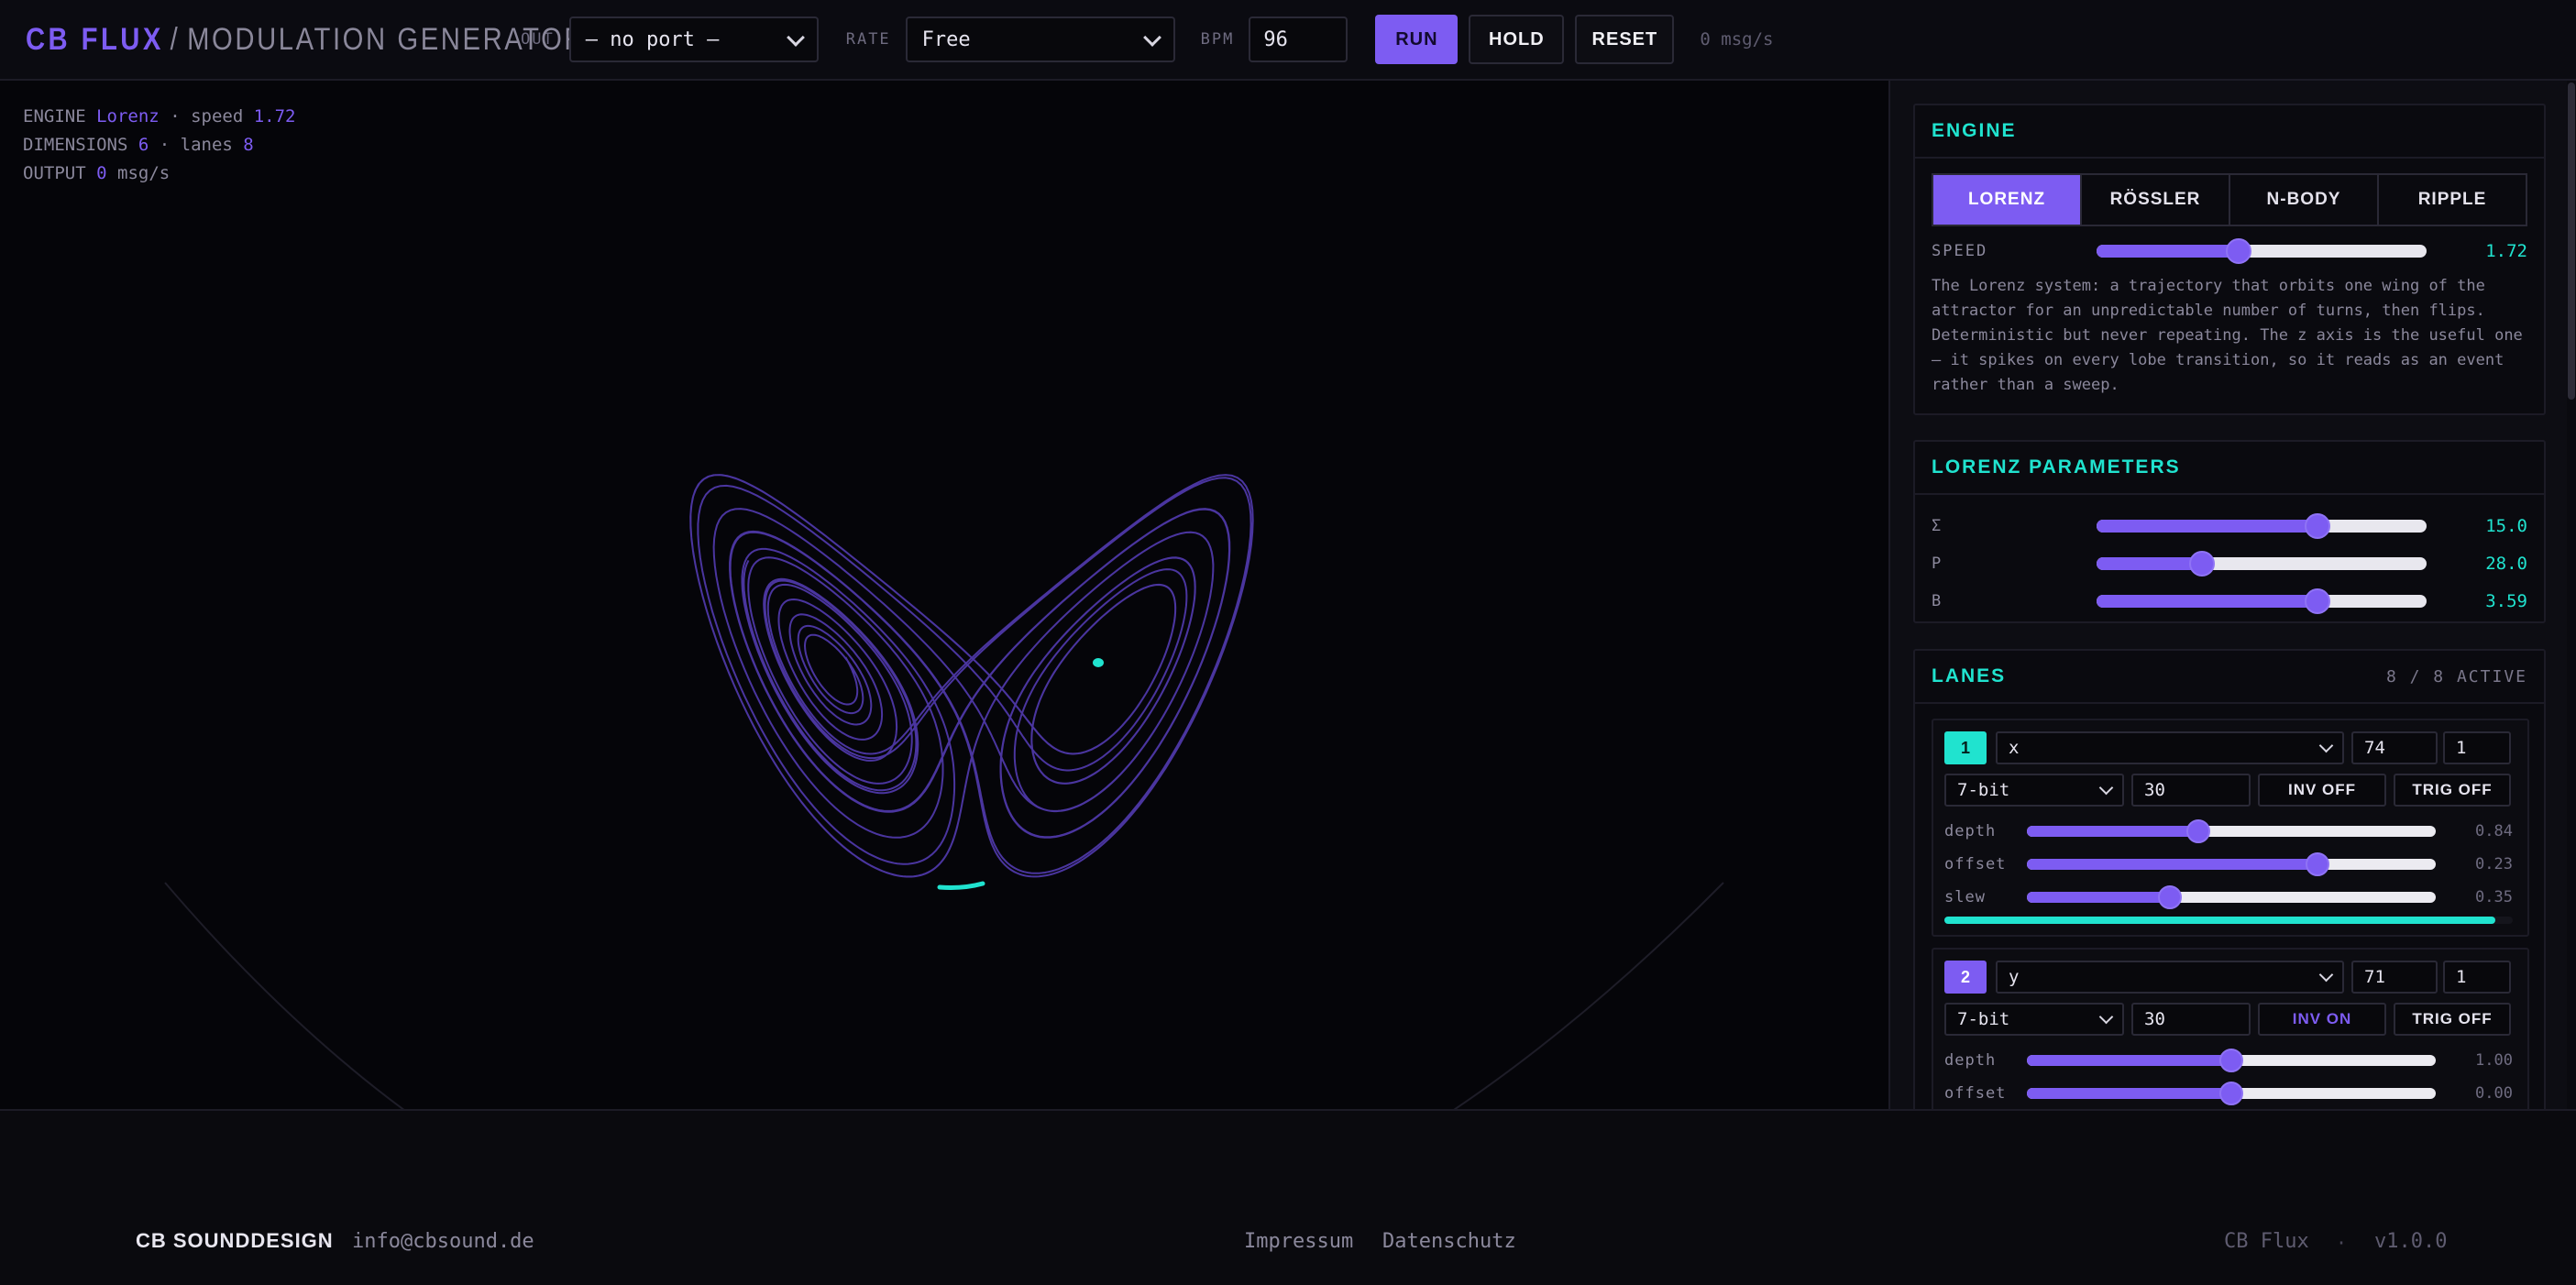 This screenshot has width=2576, height=1285. I want to click on lorenz-trajectory, so click(971, 676).